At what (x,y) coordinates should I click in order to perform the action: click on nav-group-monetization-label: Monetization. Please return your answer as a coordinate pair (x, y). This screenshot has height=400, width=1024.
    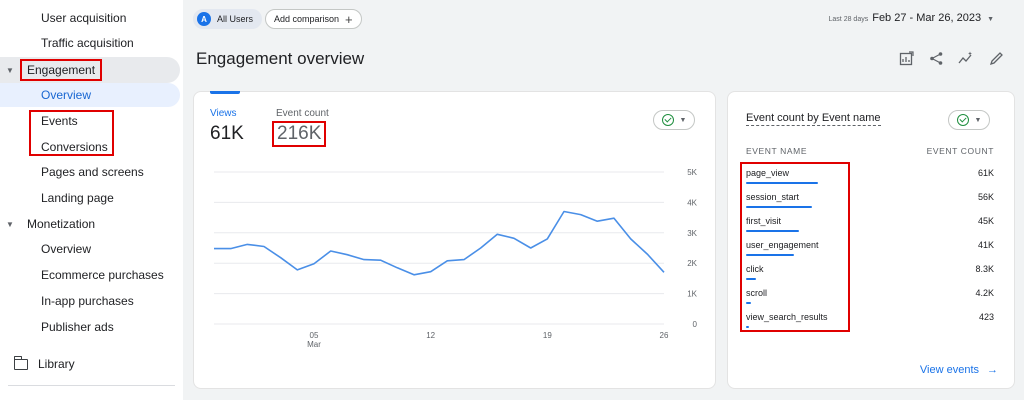
    Looking at the image, I should click on (61, 224).